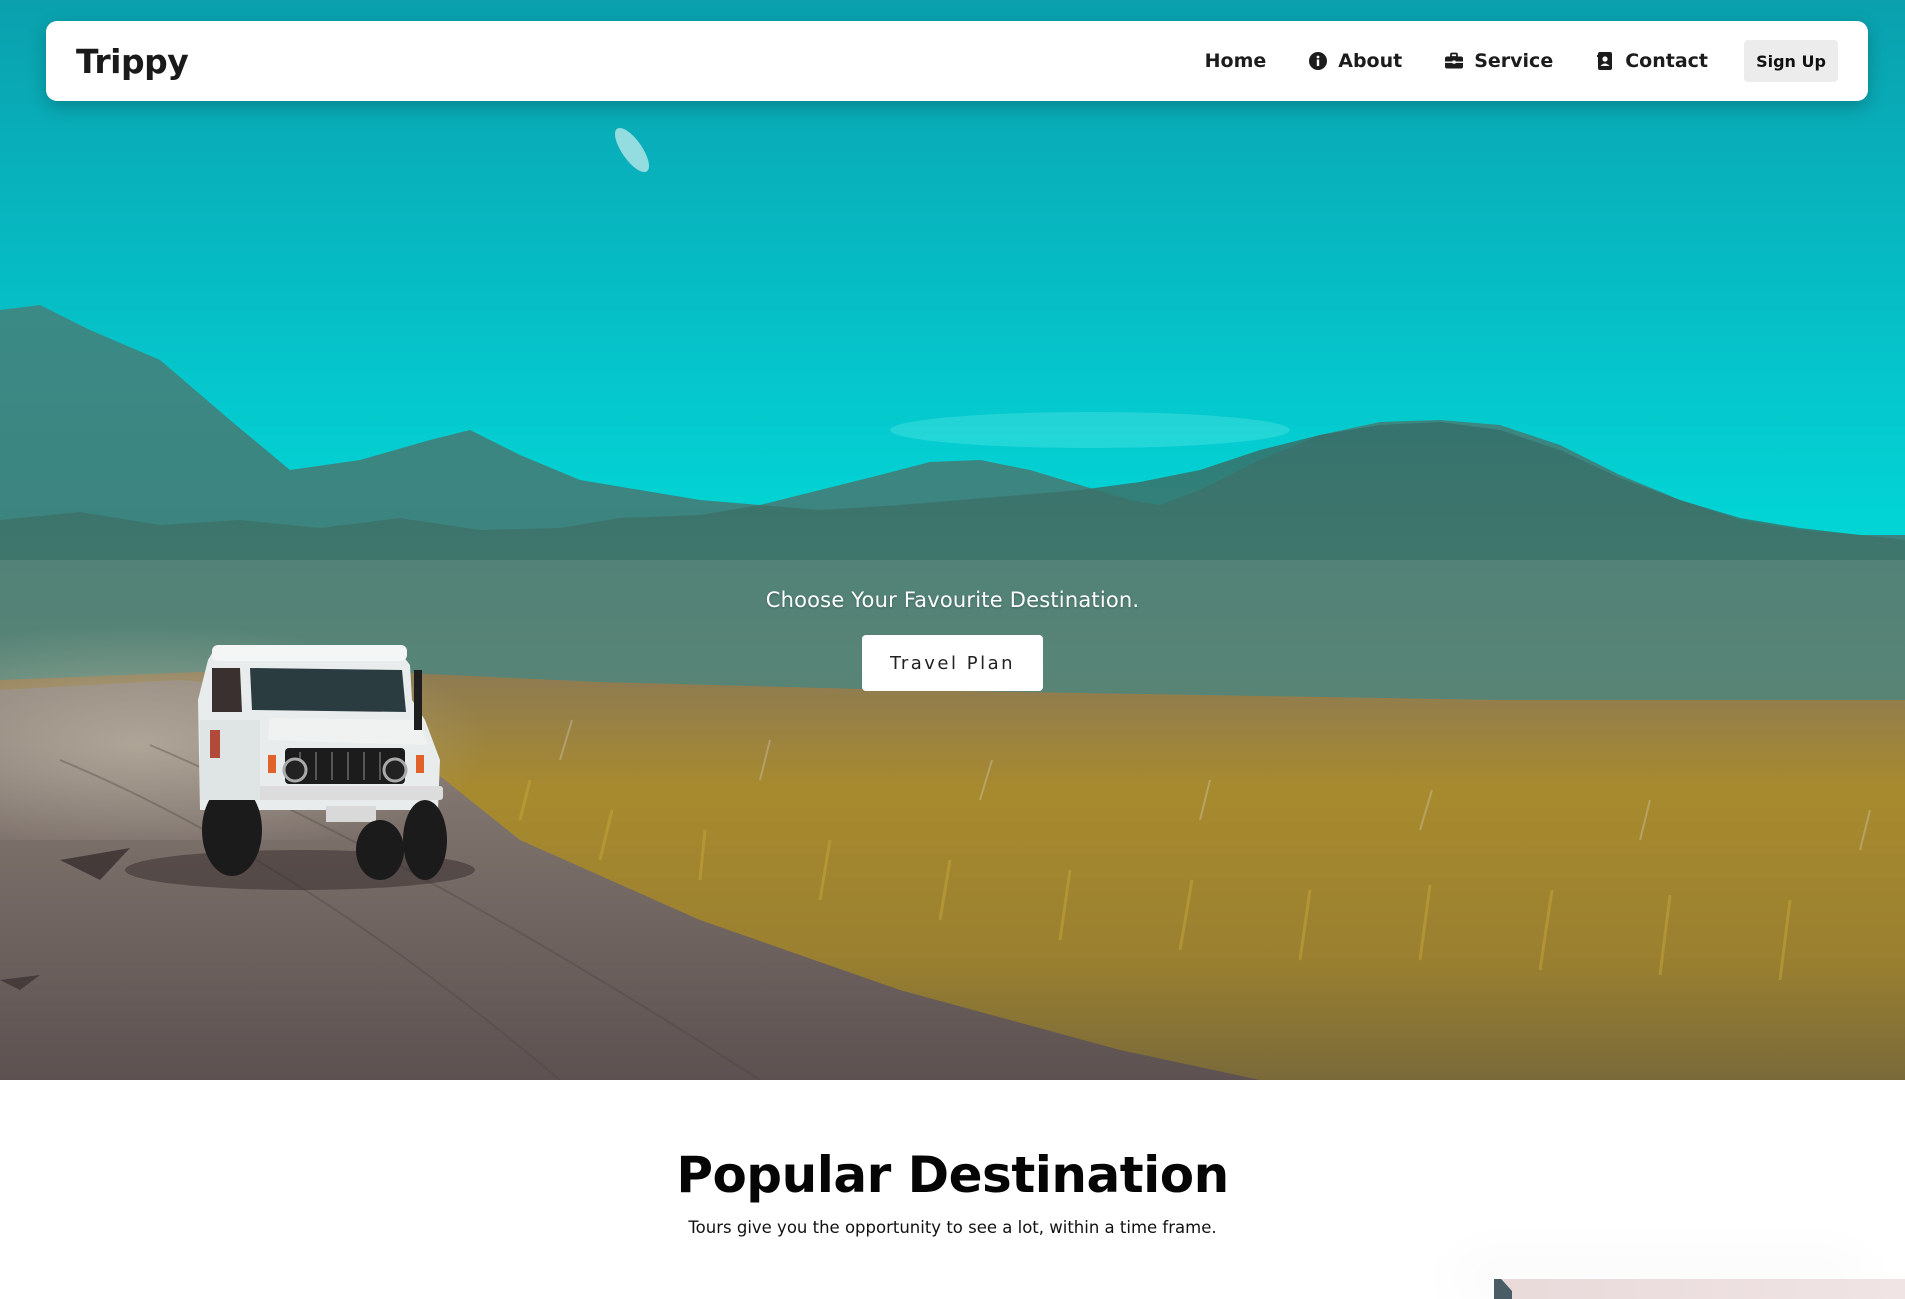 The width and height of the screenshot is (1905, 1299). I want to click on section-title: Popular Destination, so click(952, 1175).